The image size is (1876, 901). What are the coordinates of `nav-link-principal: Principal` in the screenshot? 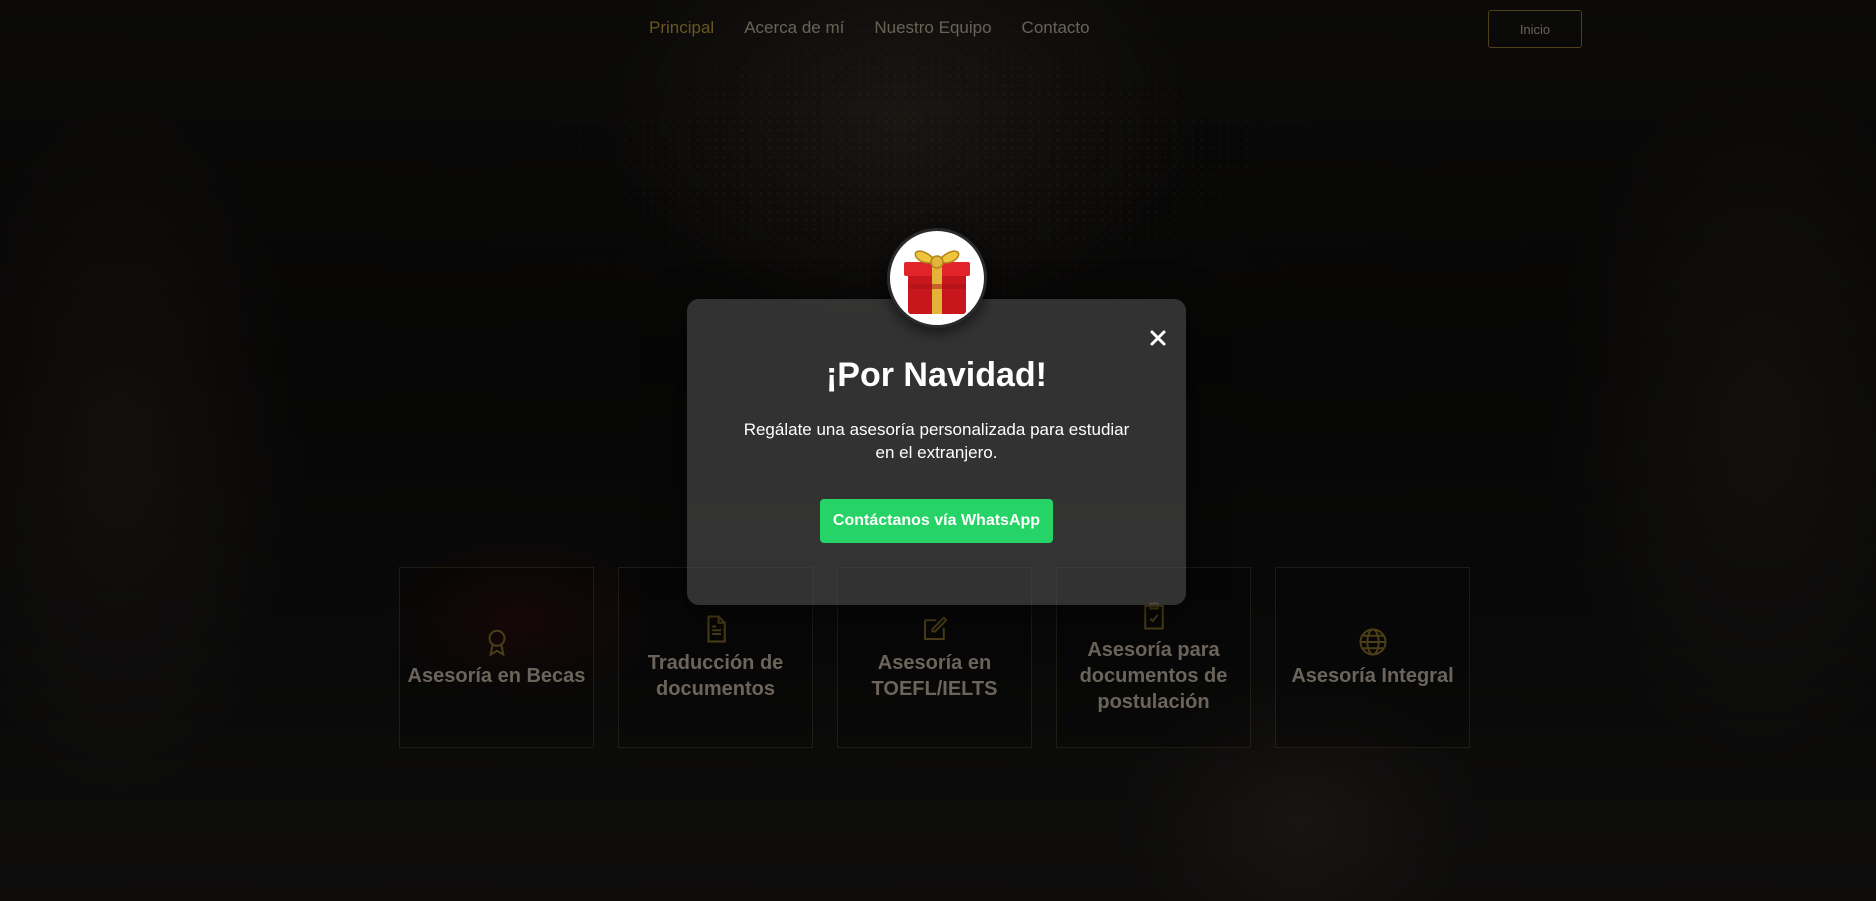 It's located at (681, 28).